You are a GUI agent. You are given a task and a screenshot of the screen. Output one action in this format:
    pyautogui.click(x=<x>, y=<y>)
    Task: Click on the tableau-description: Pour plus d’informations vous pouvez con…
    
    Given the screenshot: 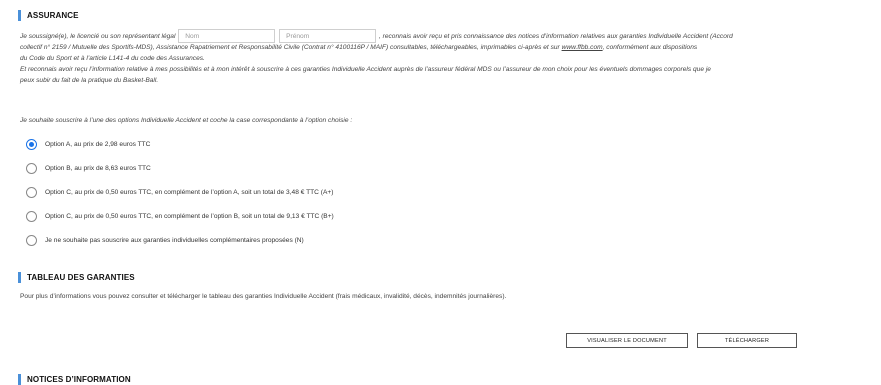 What is the action you would take?
    pyautogui.click(x=263, y=296)
    